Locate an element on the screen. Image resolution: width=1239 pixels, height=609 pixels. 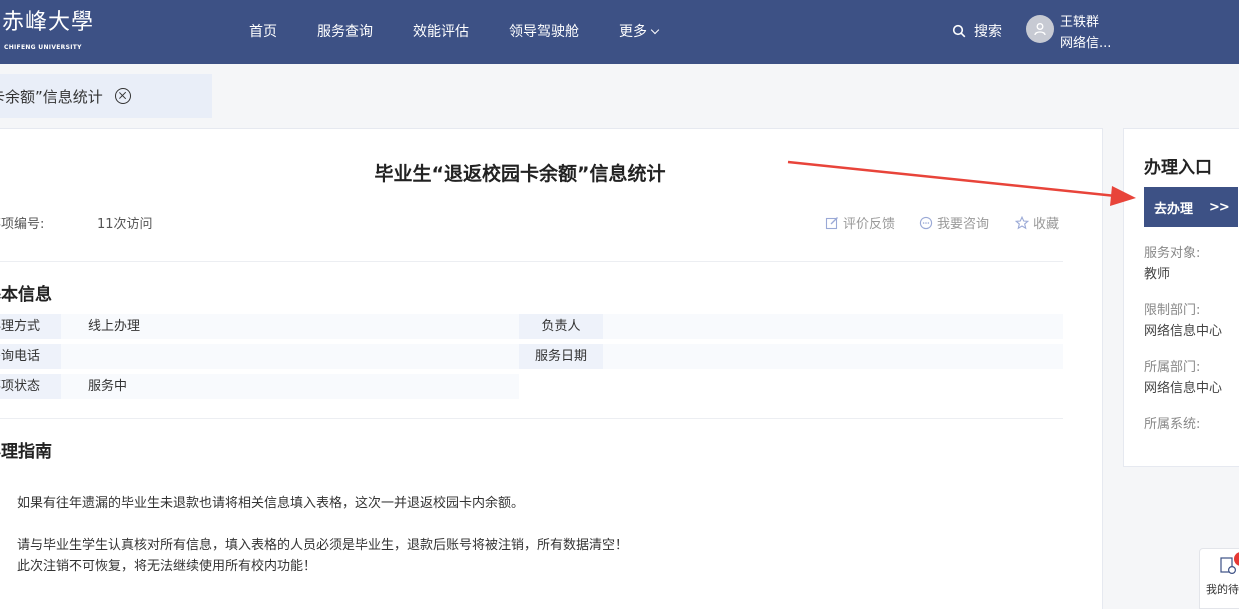
nav-more-label: 更多 is located at coordinates (633, 32).